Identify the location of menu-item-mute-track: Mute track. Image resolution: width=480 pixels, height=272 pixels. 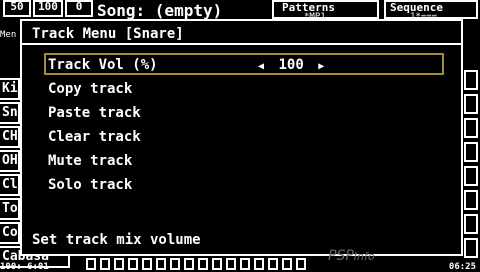
(90, 161).